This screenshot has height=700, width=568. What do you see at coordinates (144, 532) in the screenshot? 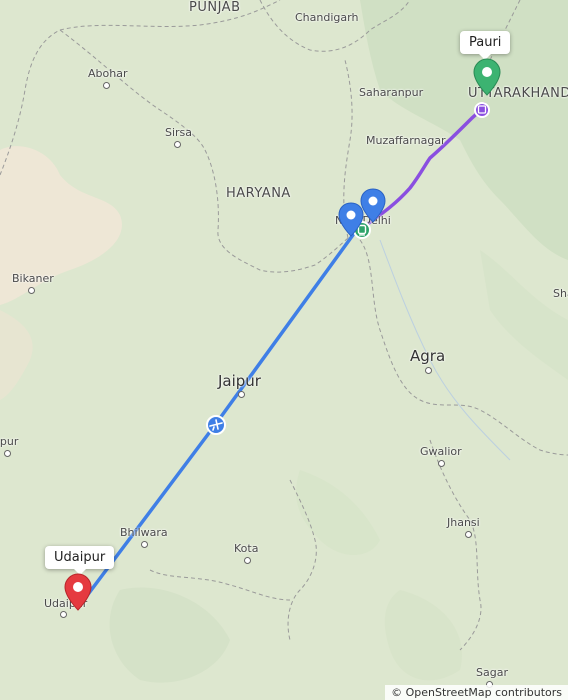
I see `label-bhilwara: Bhilwara` at bounding box center [144, 532].